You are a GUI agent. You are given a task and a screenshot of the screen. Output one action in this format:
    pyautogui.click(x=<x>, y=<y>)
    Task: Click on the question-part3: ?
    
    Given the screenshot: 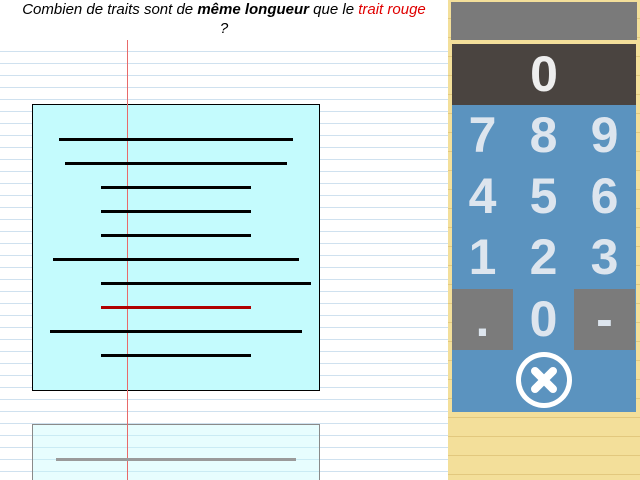 What is the action you would take?
    pyautogui.click(x=224, y=28)
    